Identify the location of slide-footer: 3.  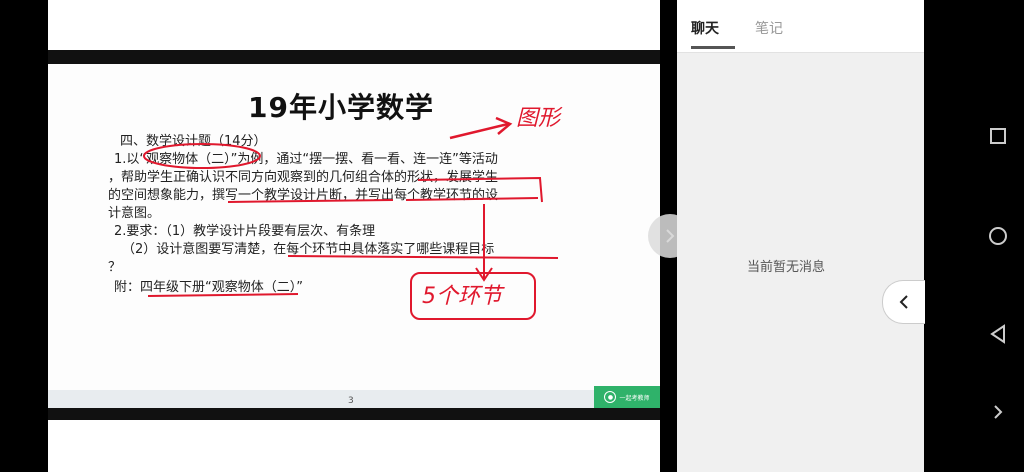
(354, 399).